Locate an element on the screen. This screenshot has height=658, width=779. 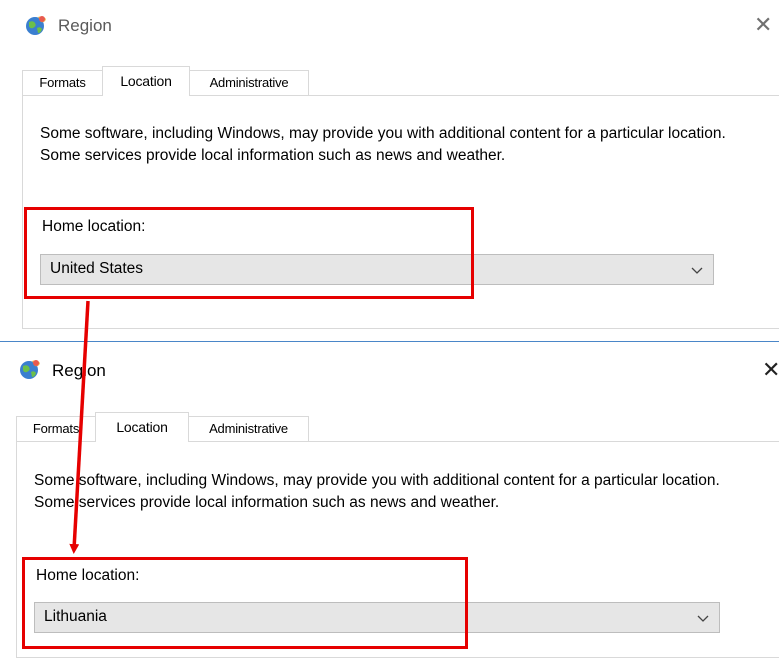
home-location-dropdown: Lithuania is located at coordinates (377, 617).